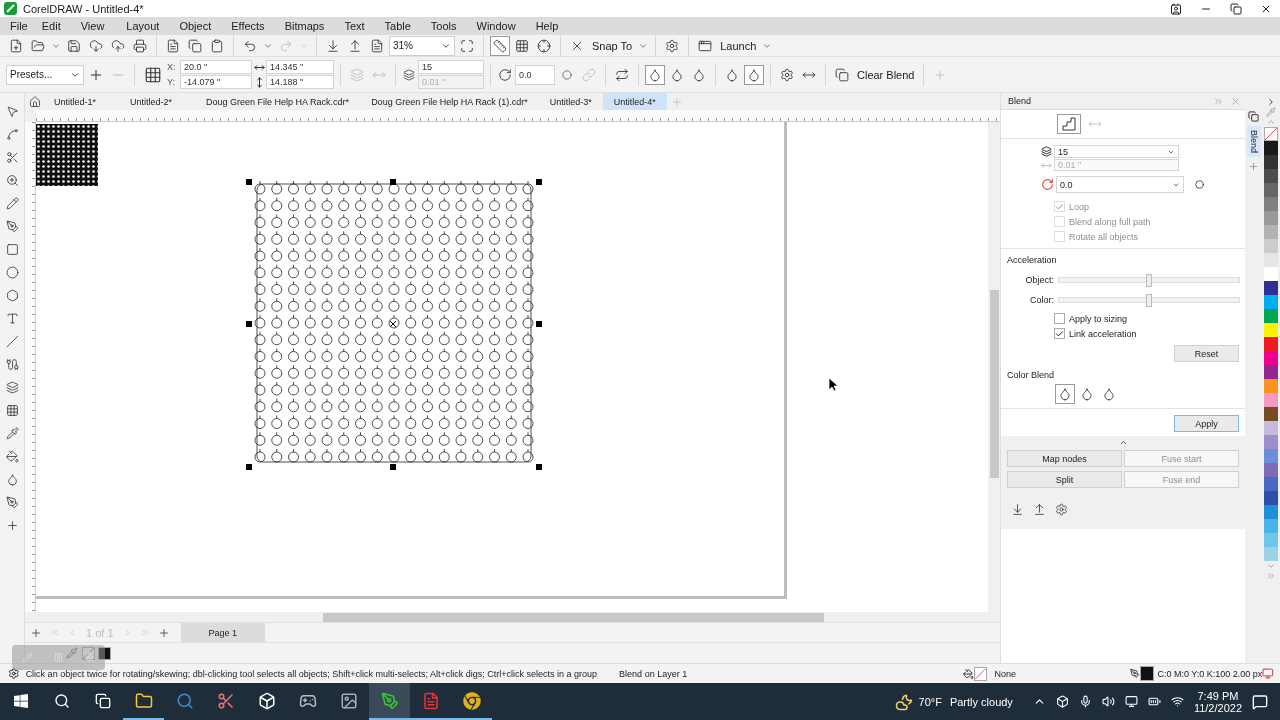  What do you see at coordinates (1042, 300) in the screenshot?
I see `slider-label: Color:` at bounding box center [1042, 300].